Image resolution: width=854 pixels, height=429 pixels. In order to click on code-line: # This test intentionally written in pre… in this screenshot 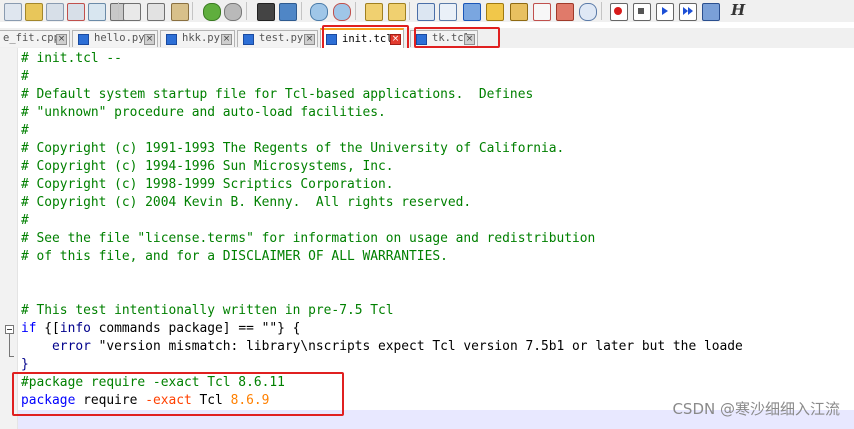, I will do `click(207, 310)`.